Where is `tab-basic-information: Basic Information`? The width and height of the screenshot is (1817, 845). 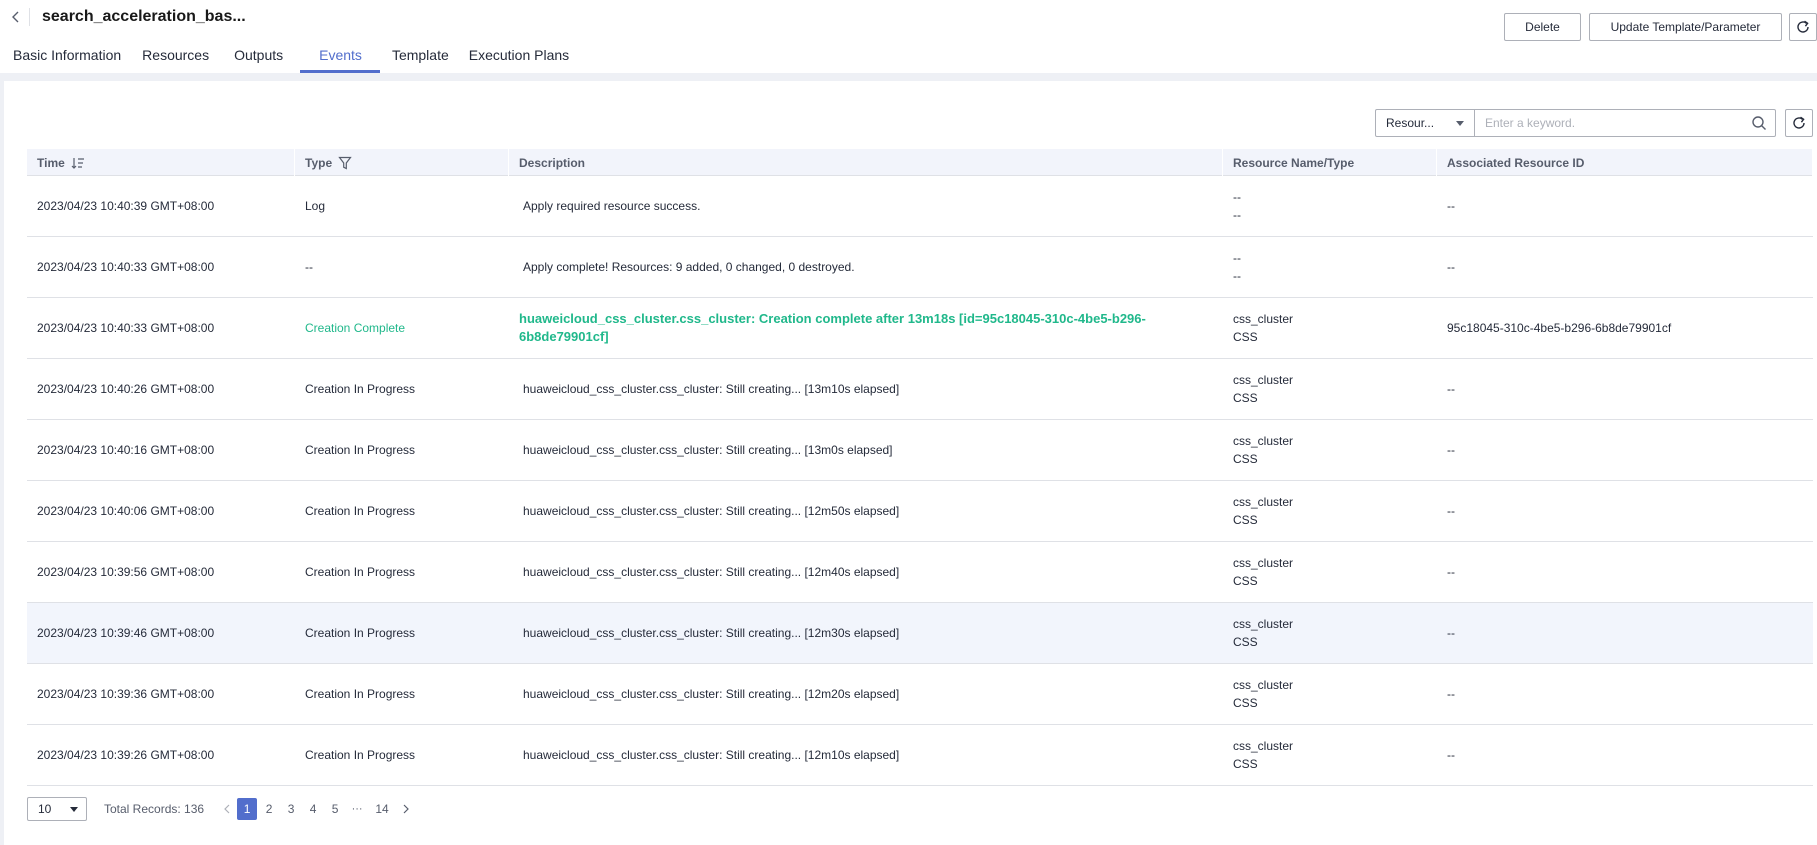
tab-basic-information: Basic Information is located at coordinates (67, 56).